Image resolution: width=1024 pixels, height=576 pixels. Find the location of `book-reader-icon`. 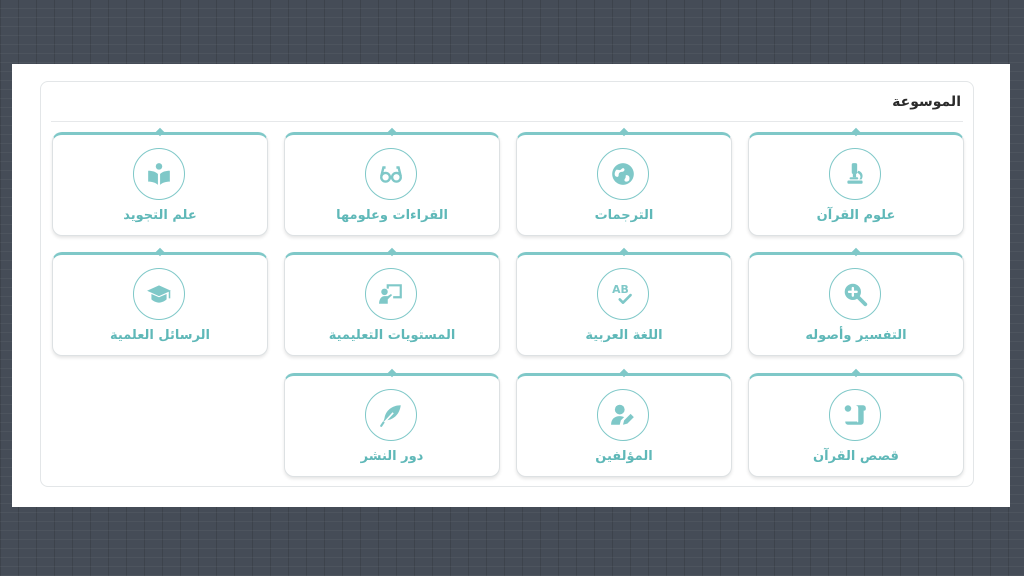

book-reader-icon is located at coordinates (159, 174).